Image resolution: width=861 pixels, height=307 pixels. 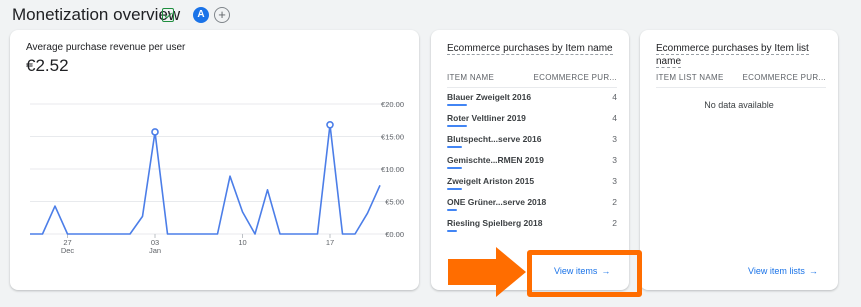 What do you see at coordinates (487, 272) in the screenshot?
I see `annotation-arrow-icon` at bounding box center [487, 272].